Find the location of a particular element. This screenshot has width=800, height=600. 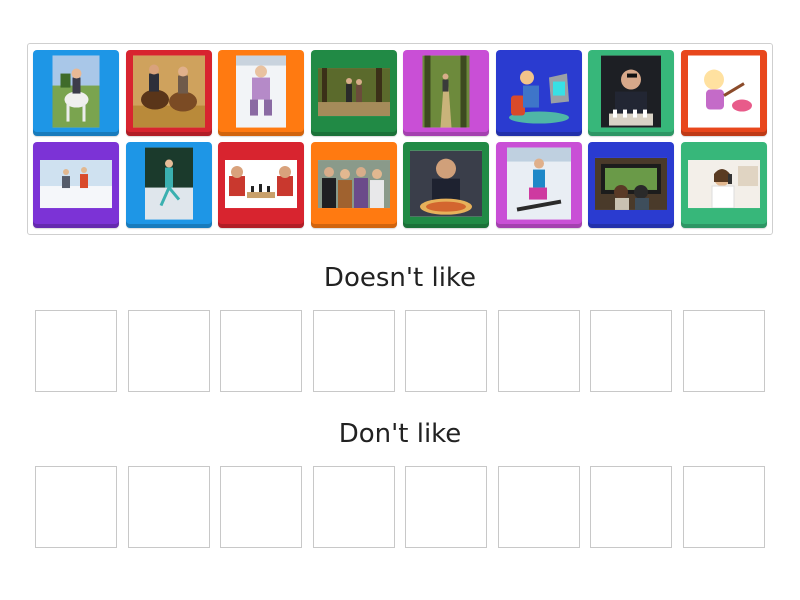

skiing-kids-photo-icon is located at coordinates (76, 184).